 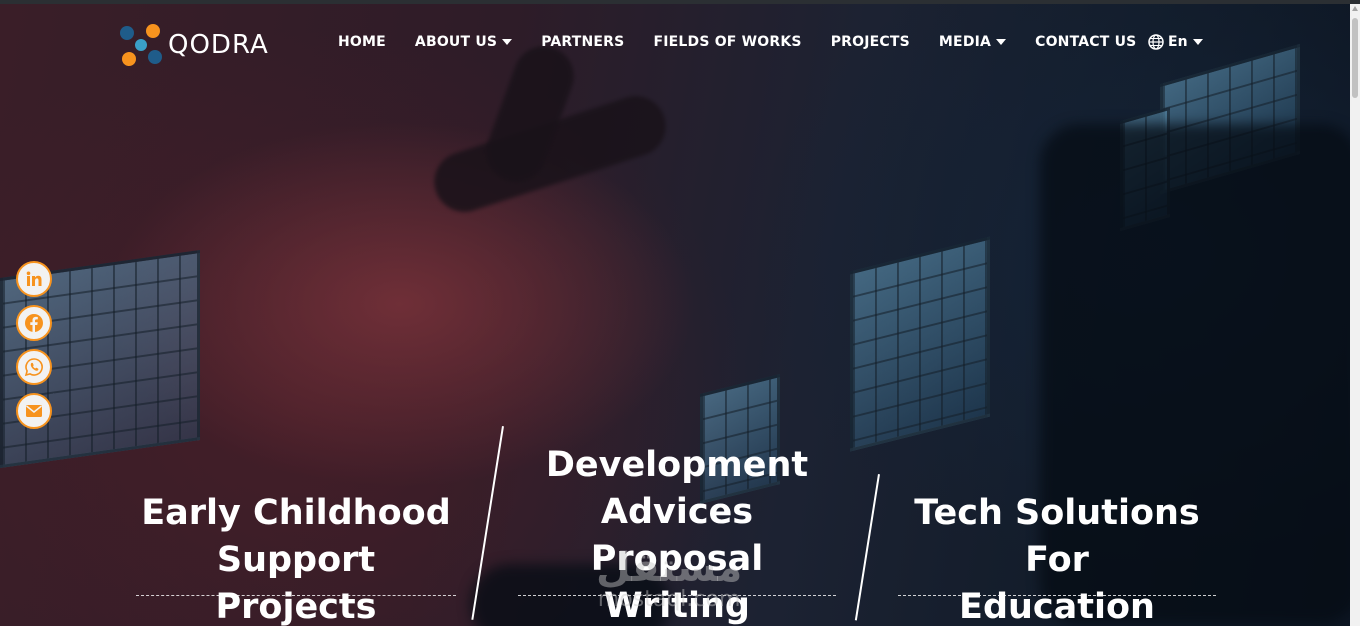 I want to click on language-label: En, so click(x=1178, y=42).